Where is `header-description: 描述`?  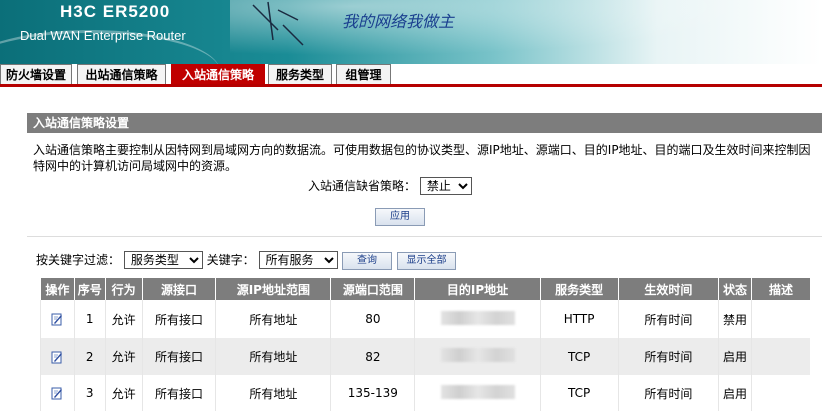 header-description: 描述 is located at coordinates (780, 289).